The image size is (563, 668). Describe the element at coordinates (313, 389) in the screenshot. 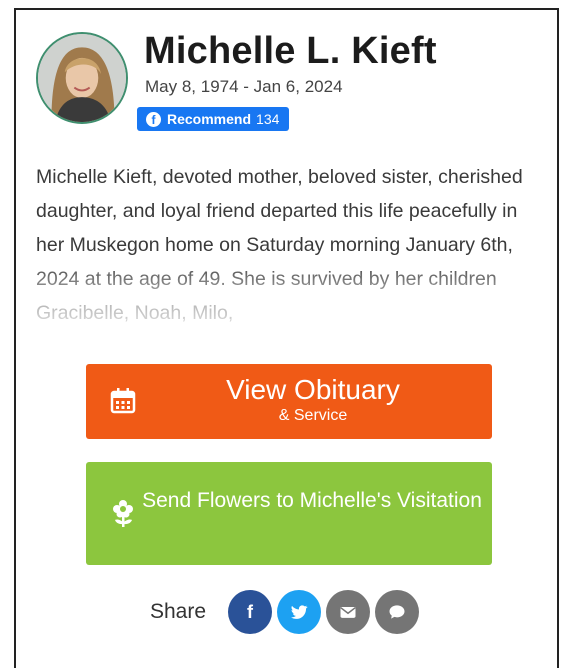

I see `view-obituary-label: View Obituary` at that location.